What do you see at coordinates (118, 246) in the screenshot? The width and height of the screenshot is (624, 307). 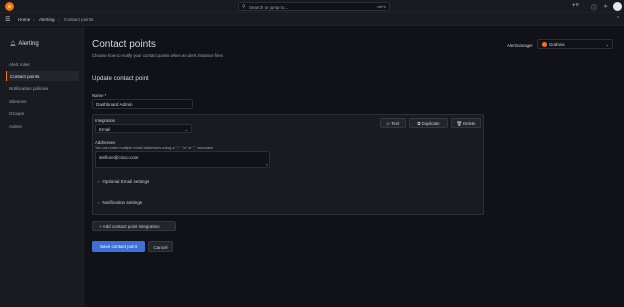 I see `save-button: Save contact point` at bounding box center [118, 246].